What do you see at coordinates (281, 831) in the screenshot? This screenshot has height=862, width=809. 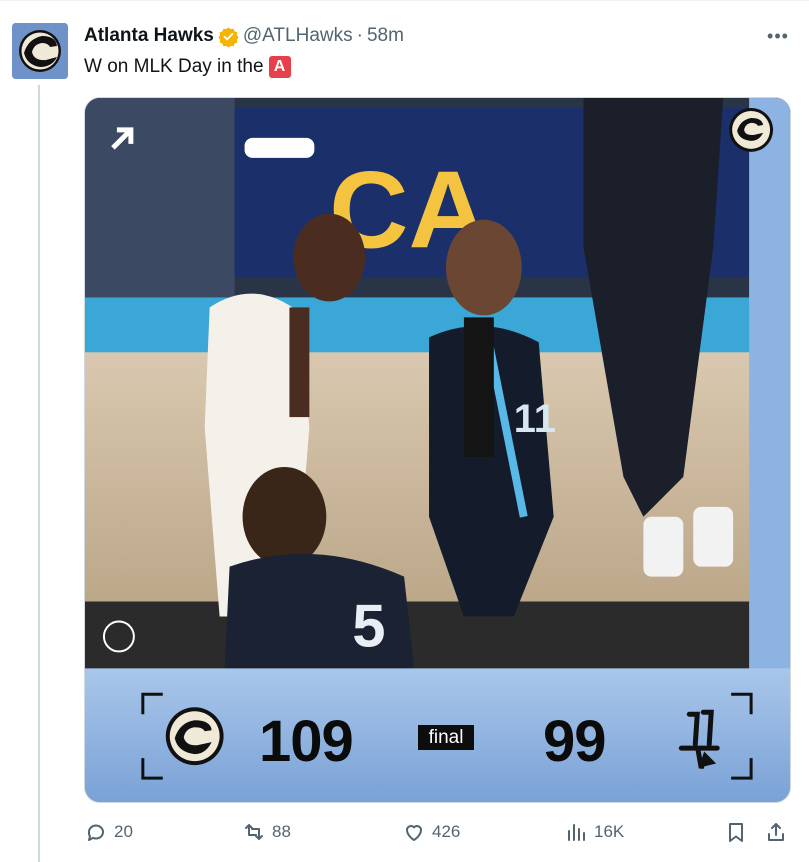 I see `repost-count: 88` at bounding box center [281, 831].